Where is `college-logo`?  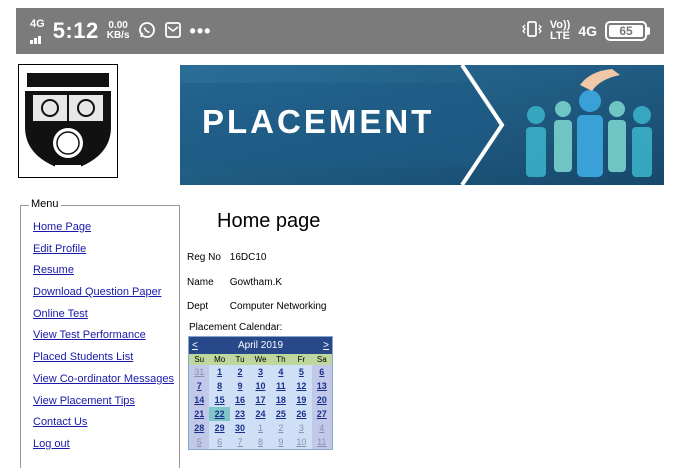
college-logo is located at coordinates (68, 121).